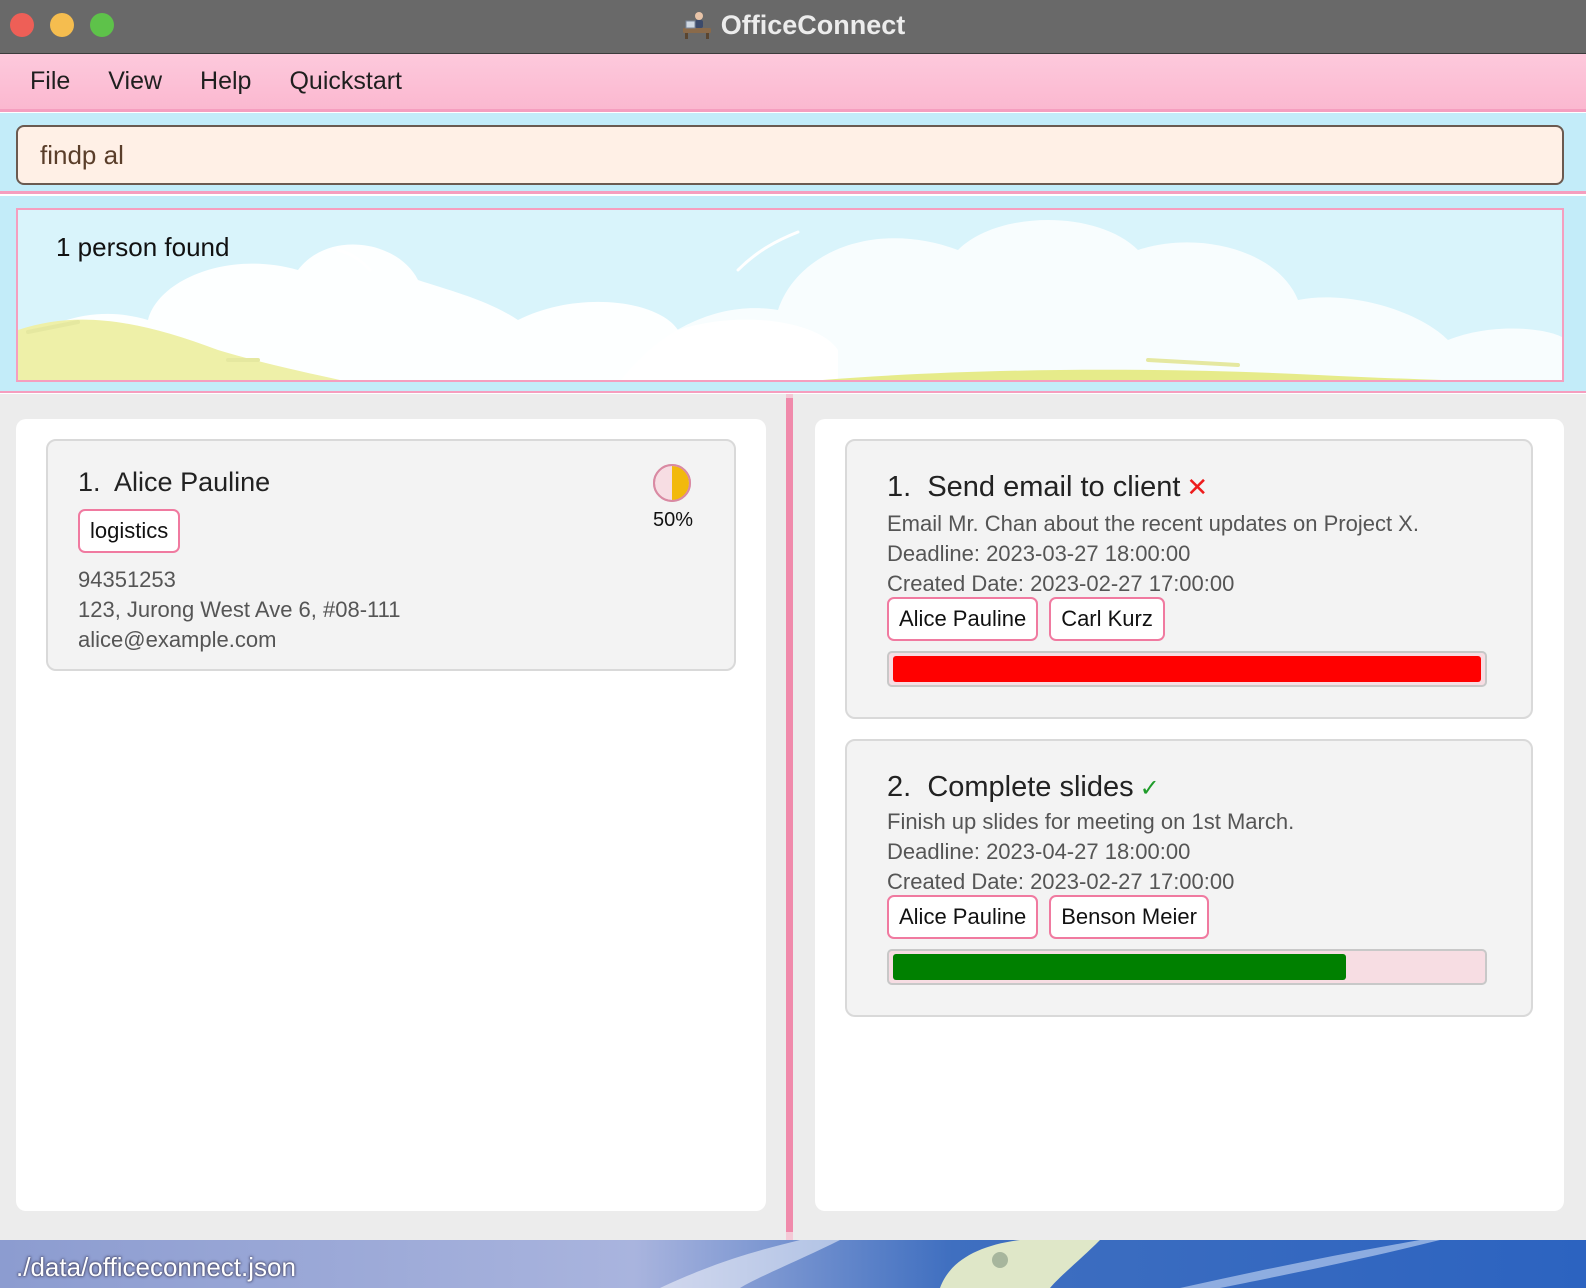  I want to click on cross-icon: ✕, so click(1197, 487).